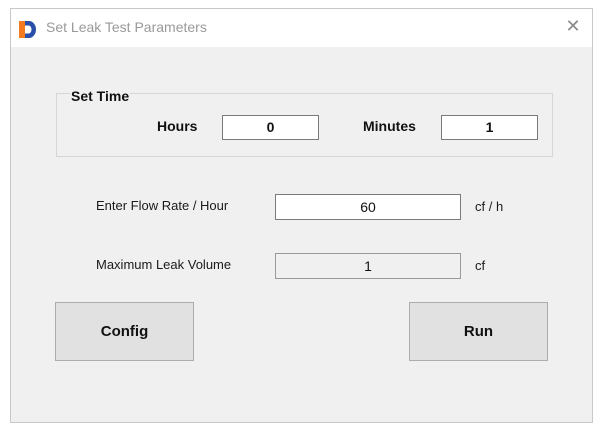 The height and width of the screenshot is (425, 595). I want to click on set-time-group-label: Set Time, so click(100, 96).